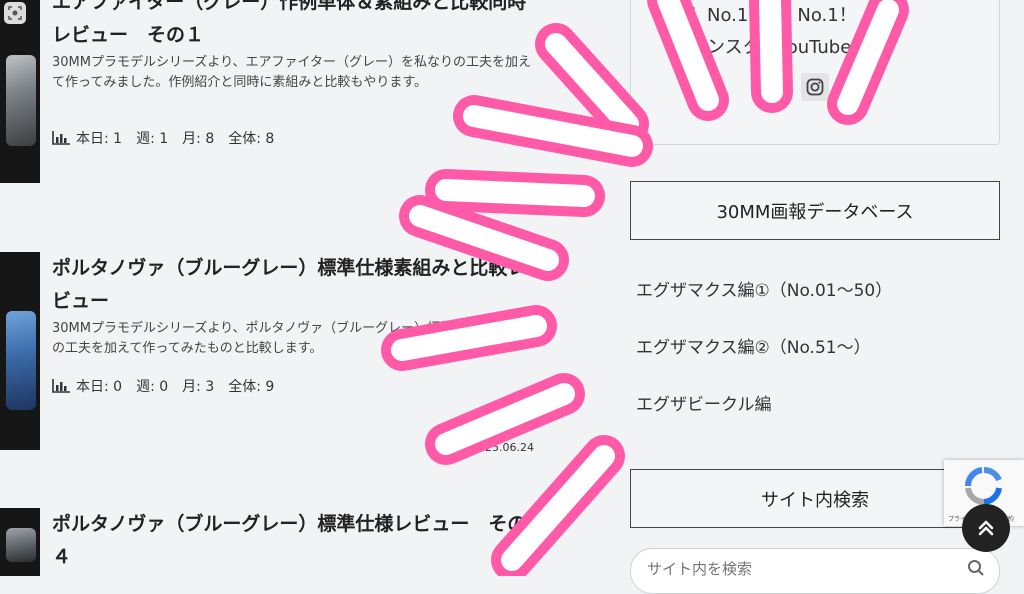 This screenshot has height=594, width=1024. What do you see at coordinates (753, 345) in the screenshot?
I see `database-link: エグザマクス編②（No.51〜）` at bounding box center [753, 345].